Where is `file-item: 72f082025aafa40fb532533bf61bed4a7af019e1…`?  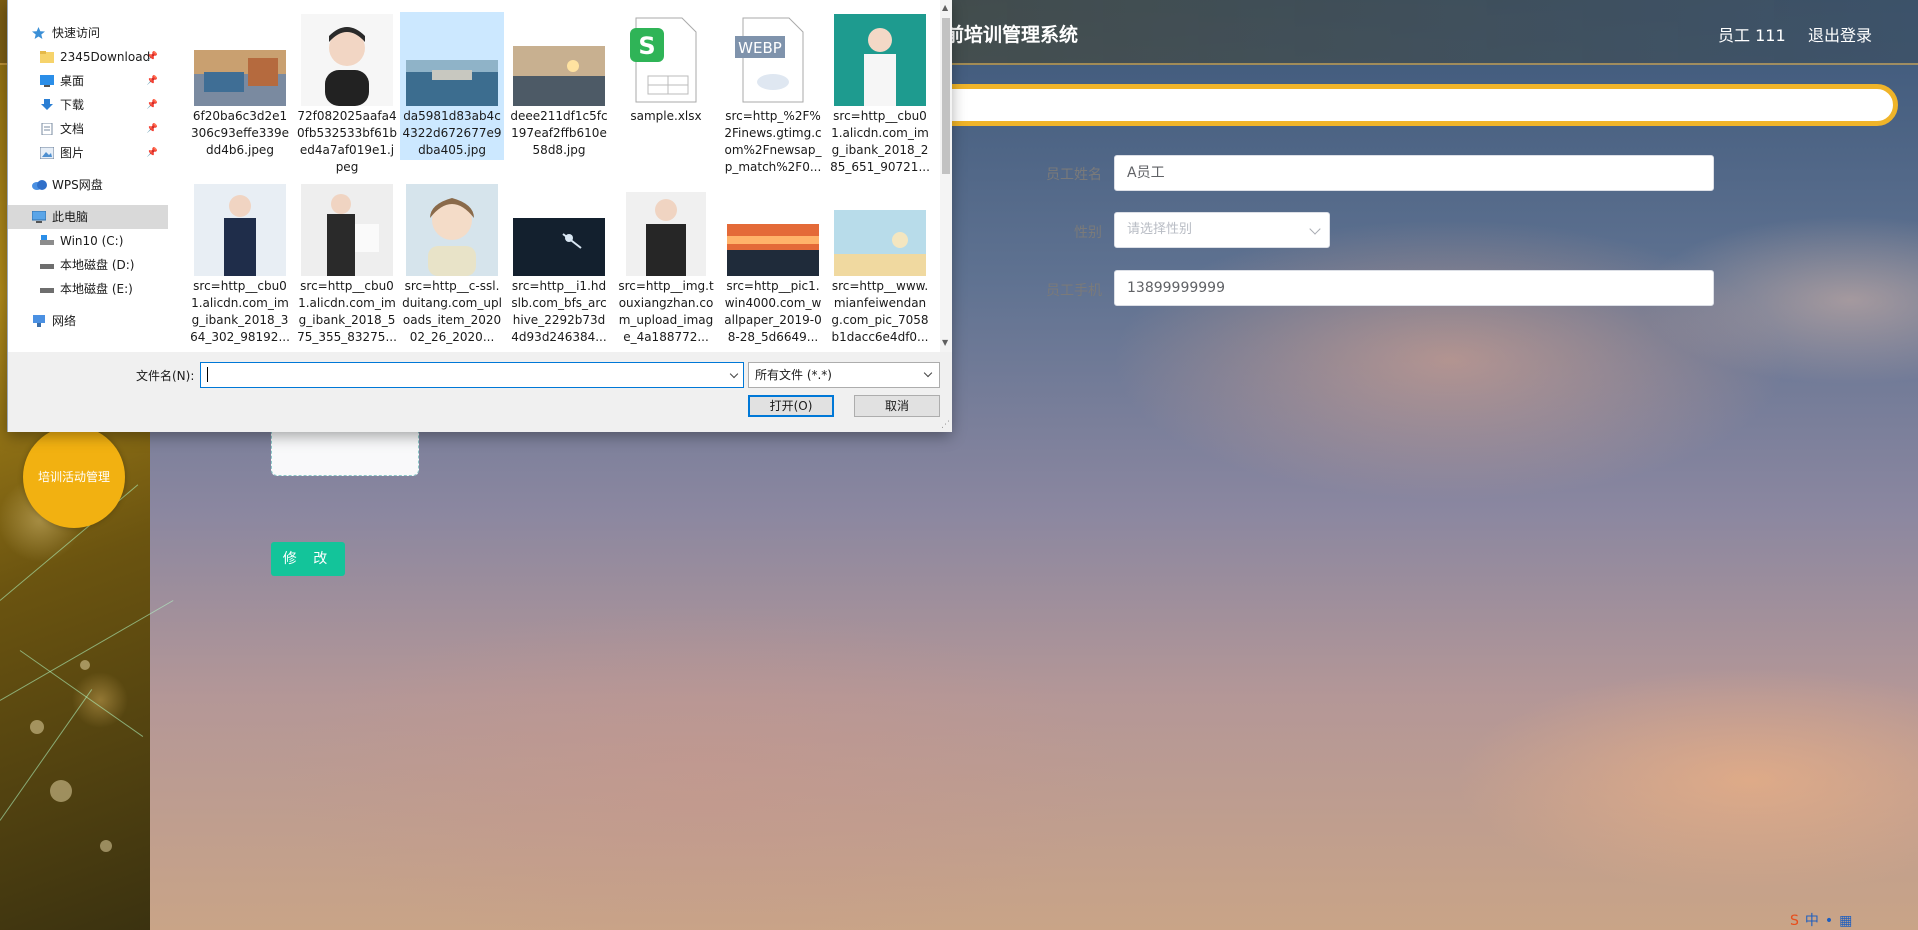
file-item: 72f082025aafa40fb532533bf61bed4a7af019e1… is located at coordinates (347, 95).